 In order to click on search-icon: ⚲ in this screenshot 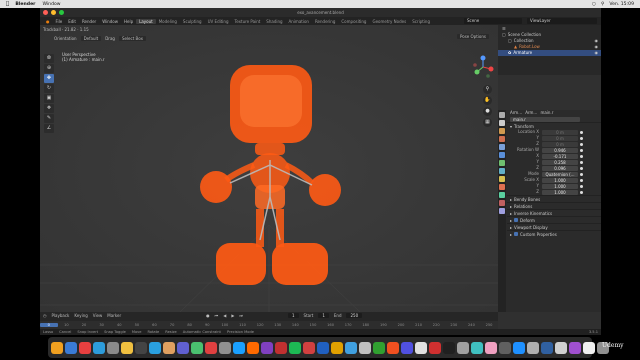, I will do `click(602, 4)`.